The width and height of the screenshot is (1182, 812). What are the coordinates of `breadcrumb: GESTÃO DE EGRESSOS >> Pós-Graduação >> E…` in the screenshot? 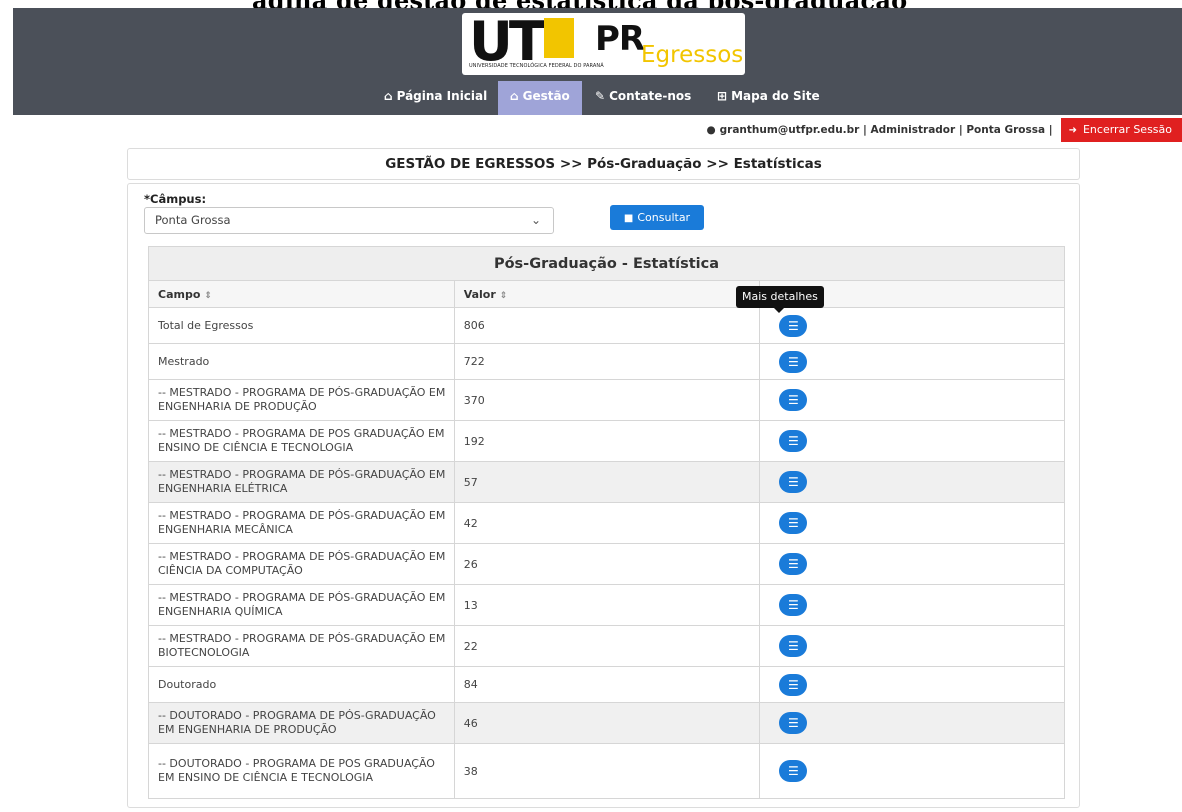 It's located at (603, 164).